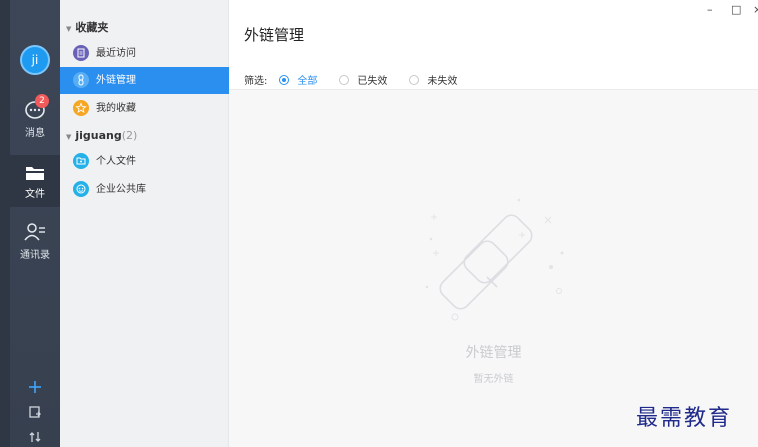 This screenshot has height=447, width=758. Describe the element at coordinates (34, 232) in the screenshot. I see `contacts-icon` at that location.